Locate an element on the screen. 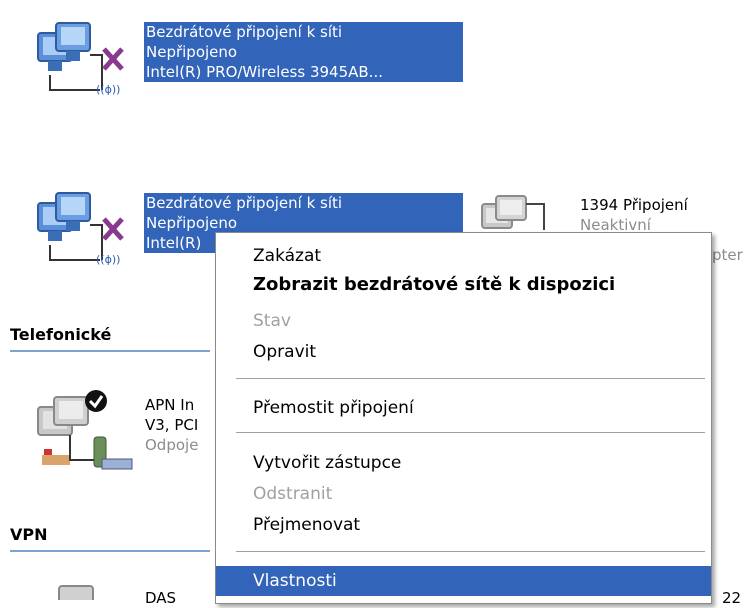 This screenshot has height=608, width=750. menu-item-show-wireless-networks: Zobrazit bezdrátové sítě k dispozici is located at coordinates (463, 285).